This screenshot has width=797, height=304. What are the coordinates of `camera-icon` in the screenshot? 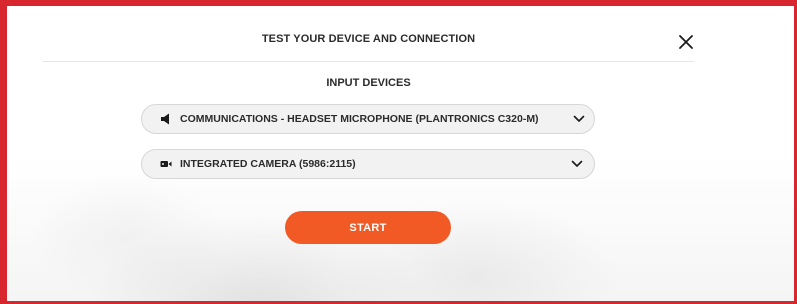 It's located at (166, 164).